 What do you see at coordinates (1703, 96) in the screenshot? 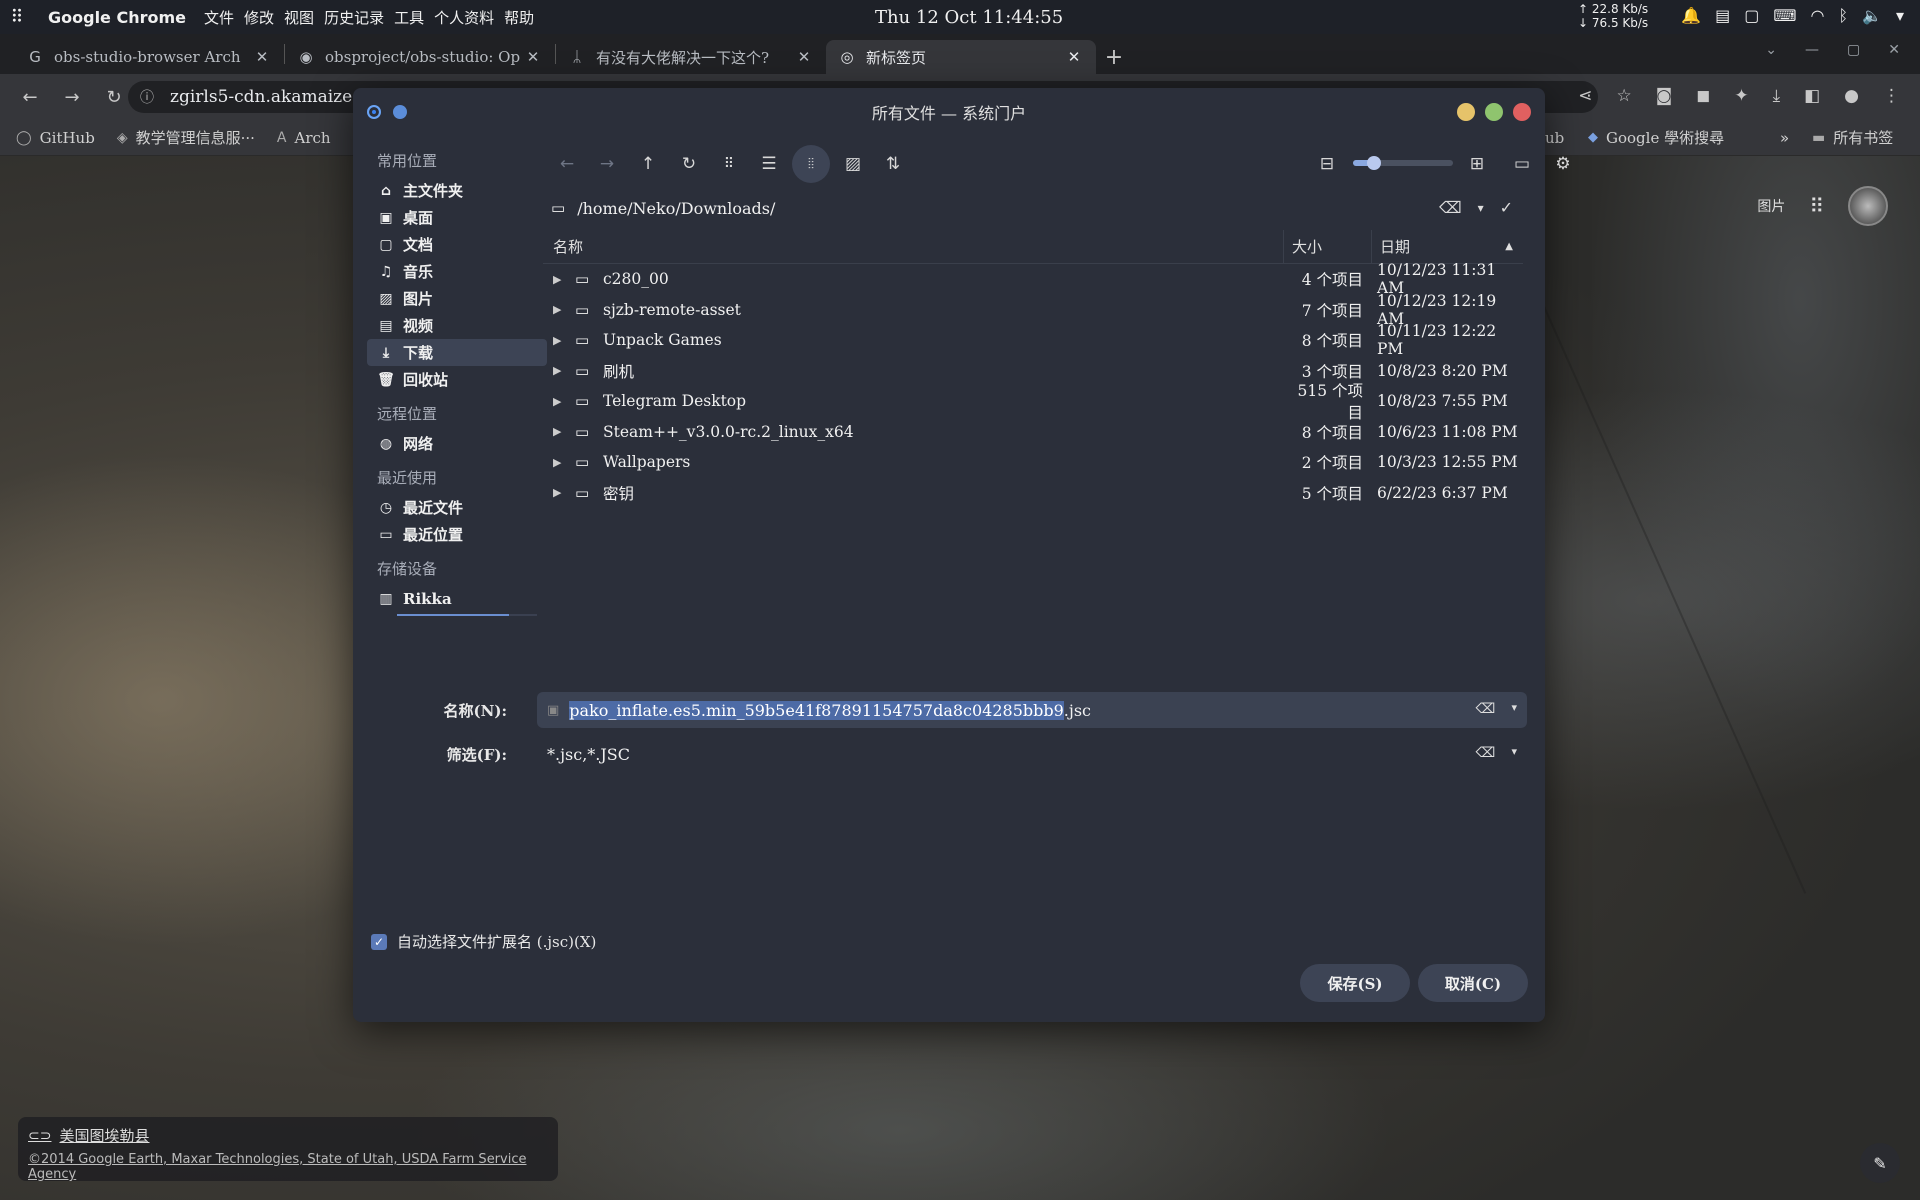
I see `extension-purple-icon: ◼` at bounding box center [1703, 96].